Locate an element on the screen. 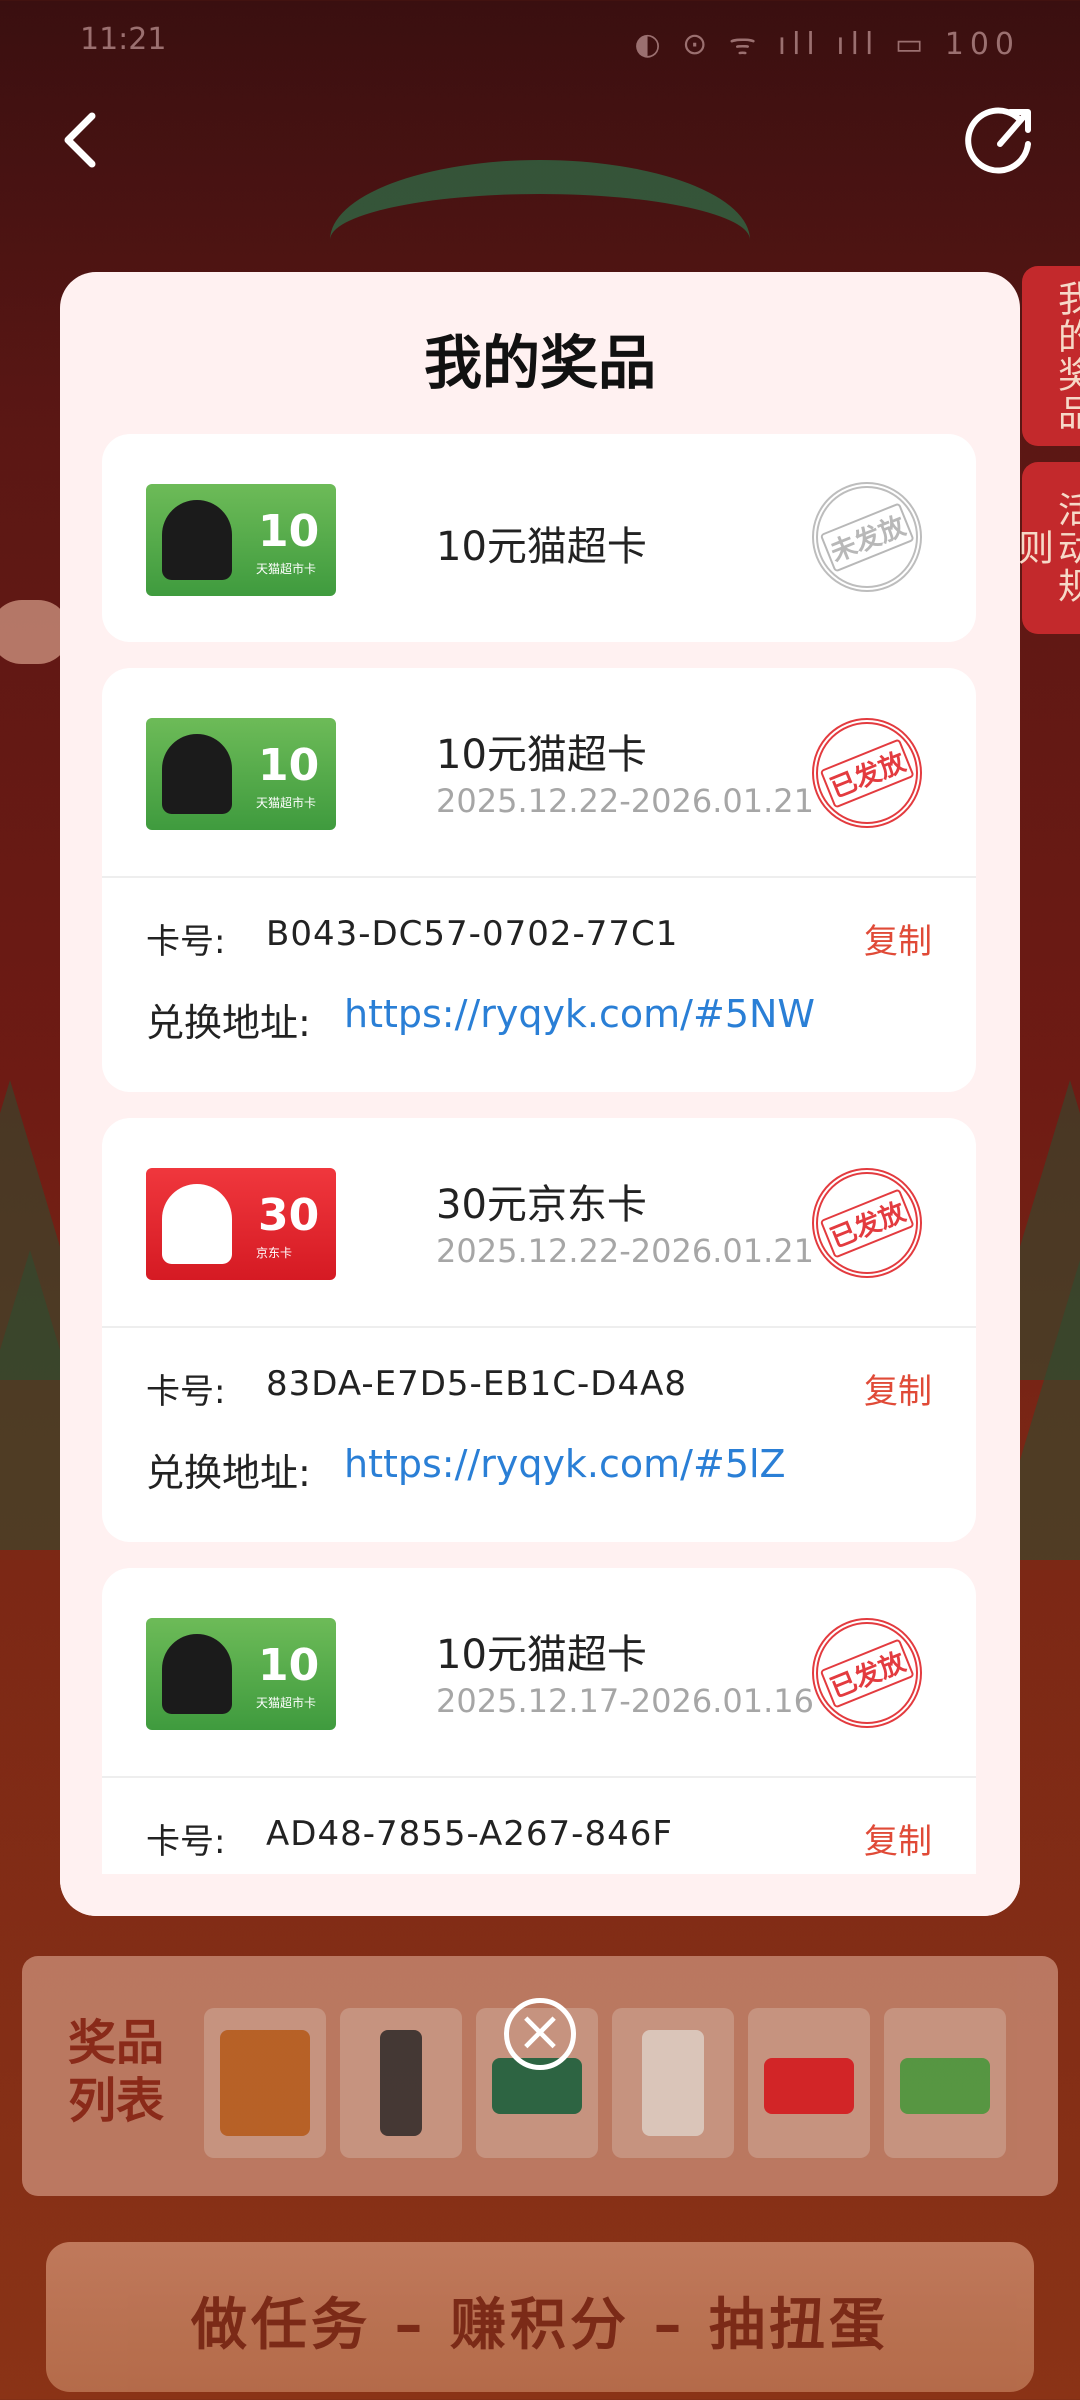  card-number: B043-DC57-0702-77C1 is located at coordinates (472, 934).